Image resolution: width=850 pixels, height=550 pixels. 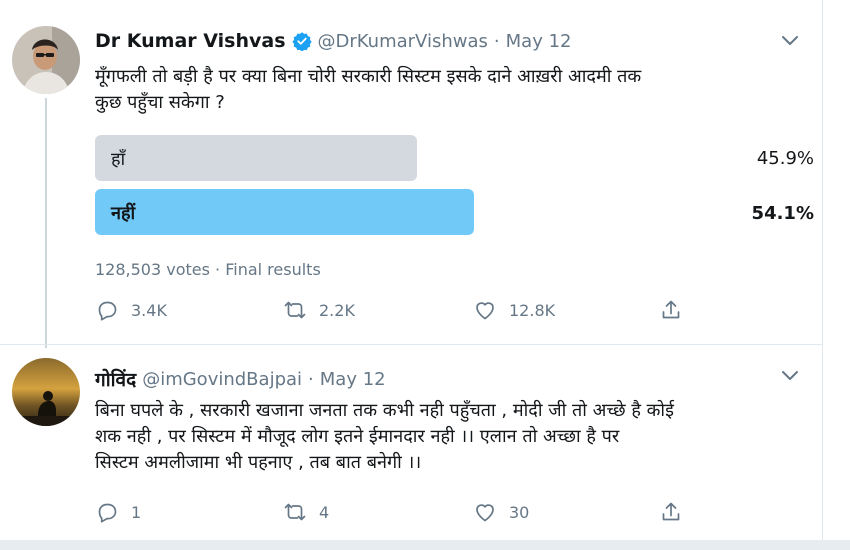 What do you see at coordinates (136, 512) in the screenshot?
I see `reply-count: 1` at bounding box center [136, 512].